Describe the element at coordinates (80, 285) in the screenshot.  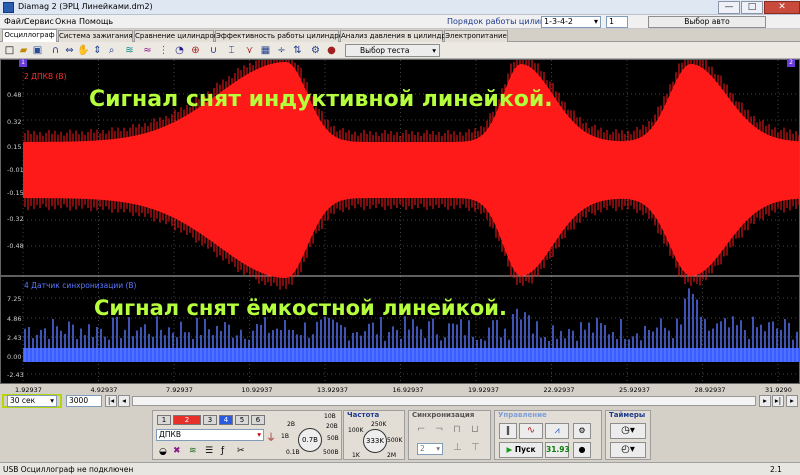
I see `ch4-label: 4 Датчик синхронизации (В)` at that location.